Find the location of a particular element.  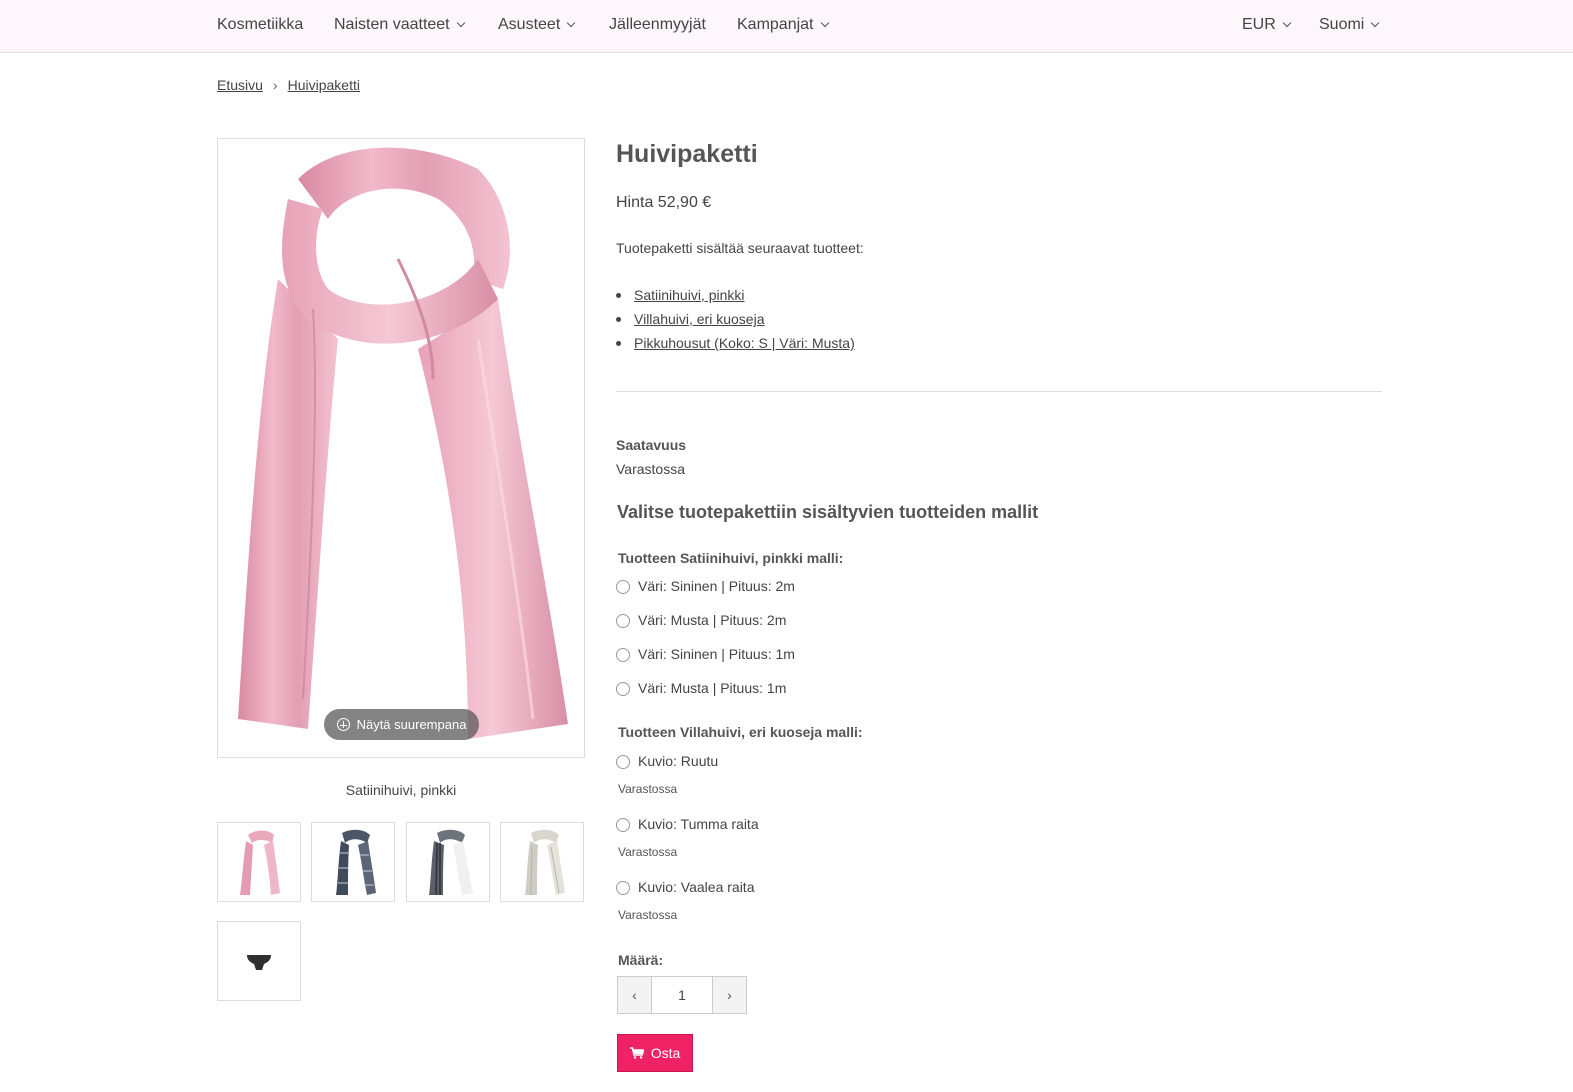

availability-value: Varastossa is located at coordinates (650, 469).